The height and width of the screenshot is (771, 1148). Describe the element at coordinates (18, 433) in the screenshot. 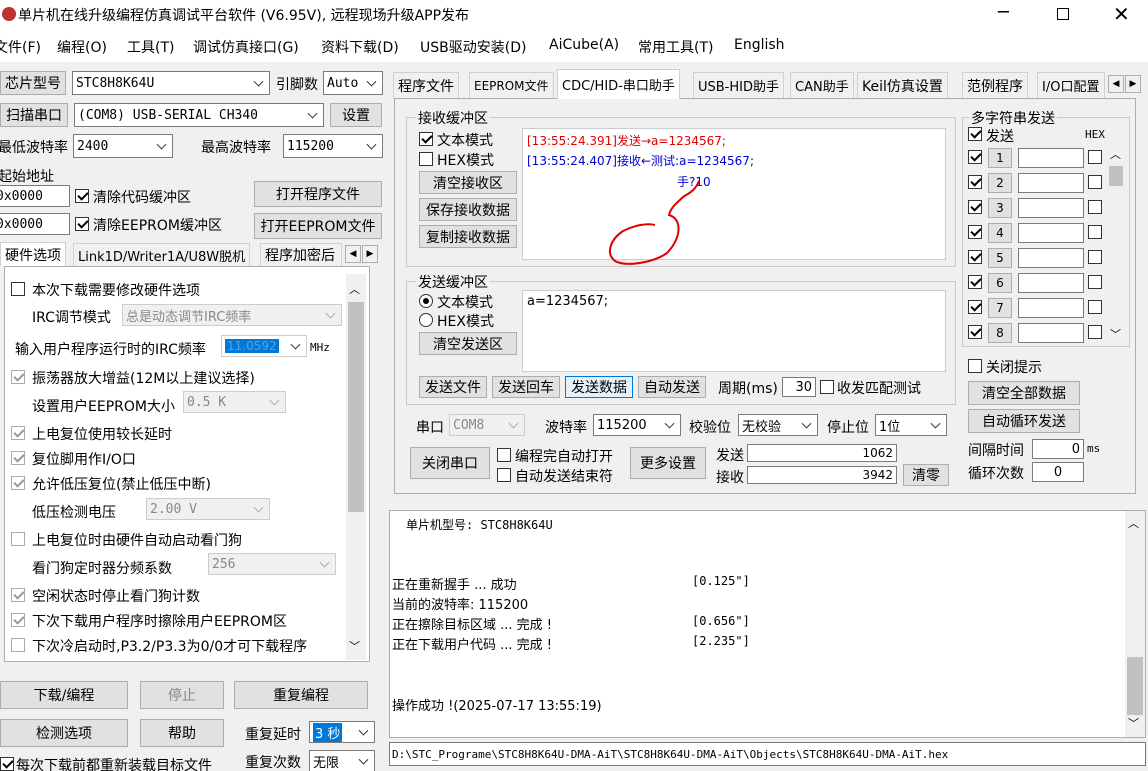

I see `long-delay-checkbox` at that location.